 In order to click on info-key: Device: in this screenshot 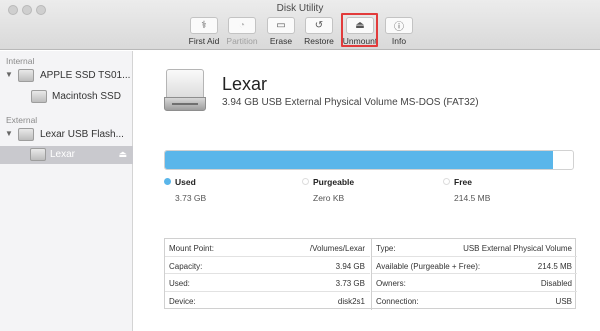, I will do `click(182, 301)`.